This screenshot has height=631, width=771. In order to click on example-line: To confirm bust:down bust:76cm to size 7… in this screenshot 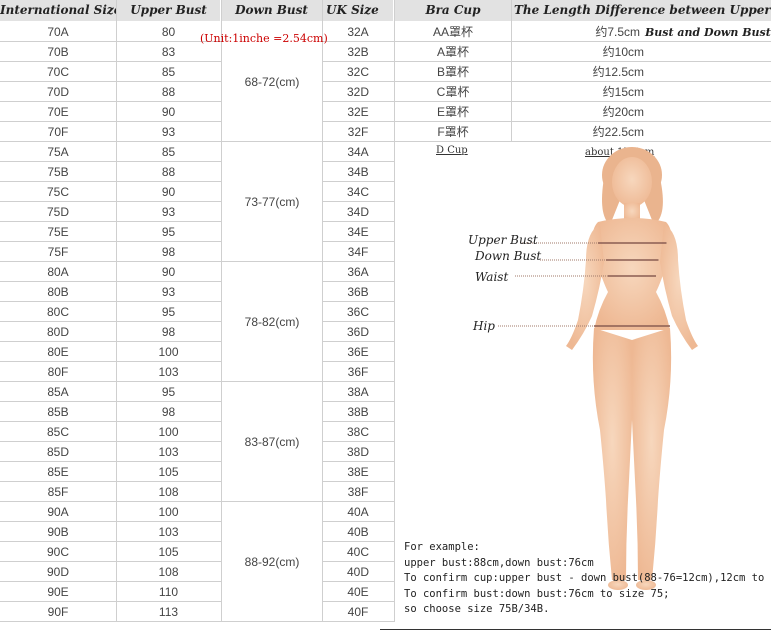, I will do `click(537, 593)`.